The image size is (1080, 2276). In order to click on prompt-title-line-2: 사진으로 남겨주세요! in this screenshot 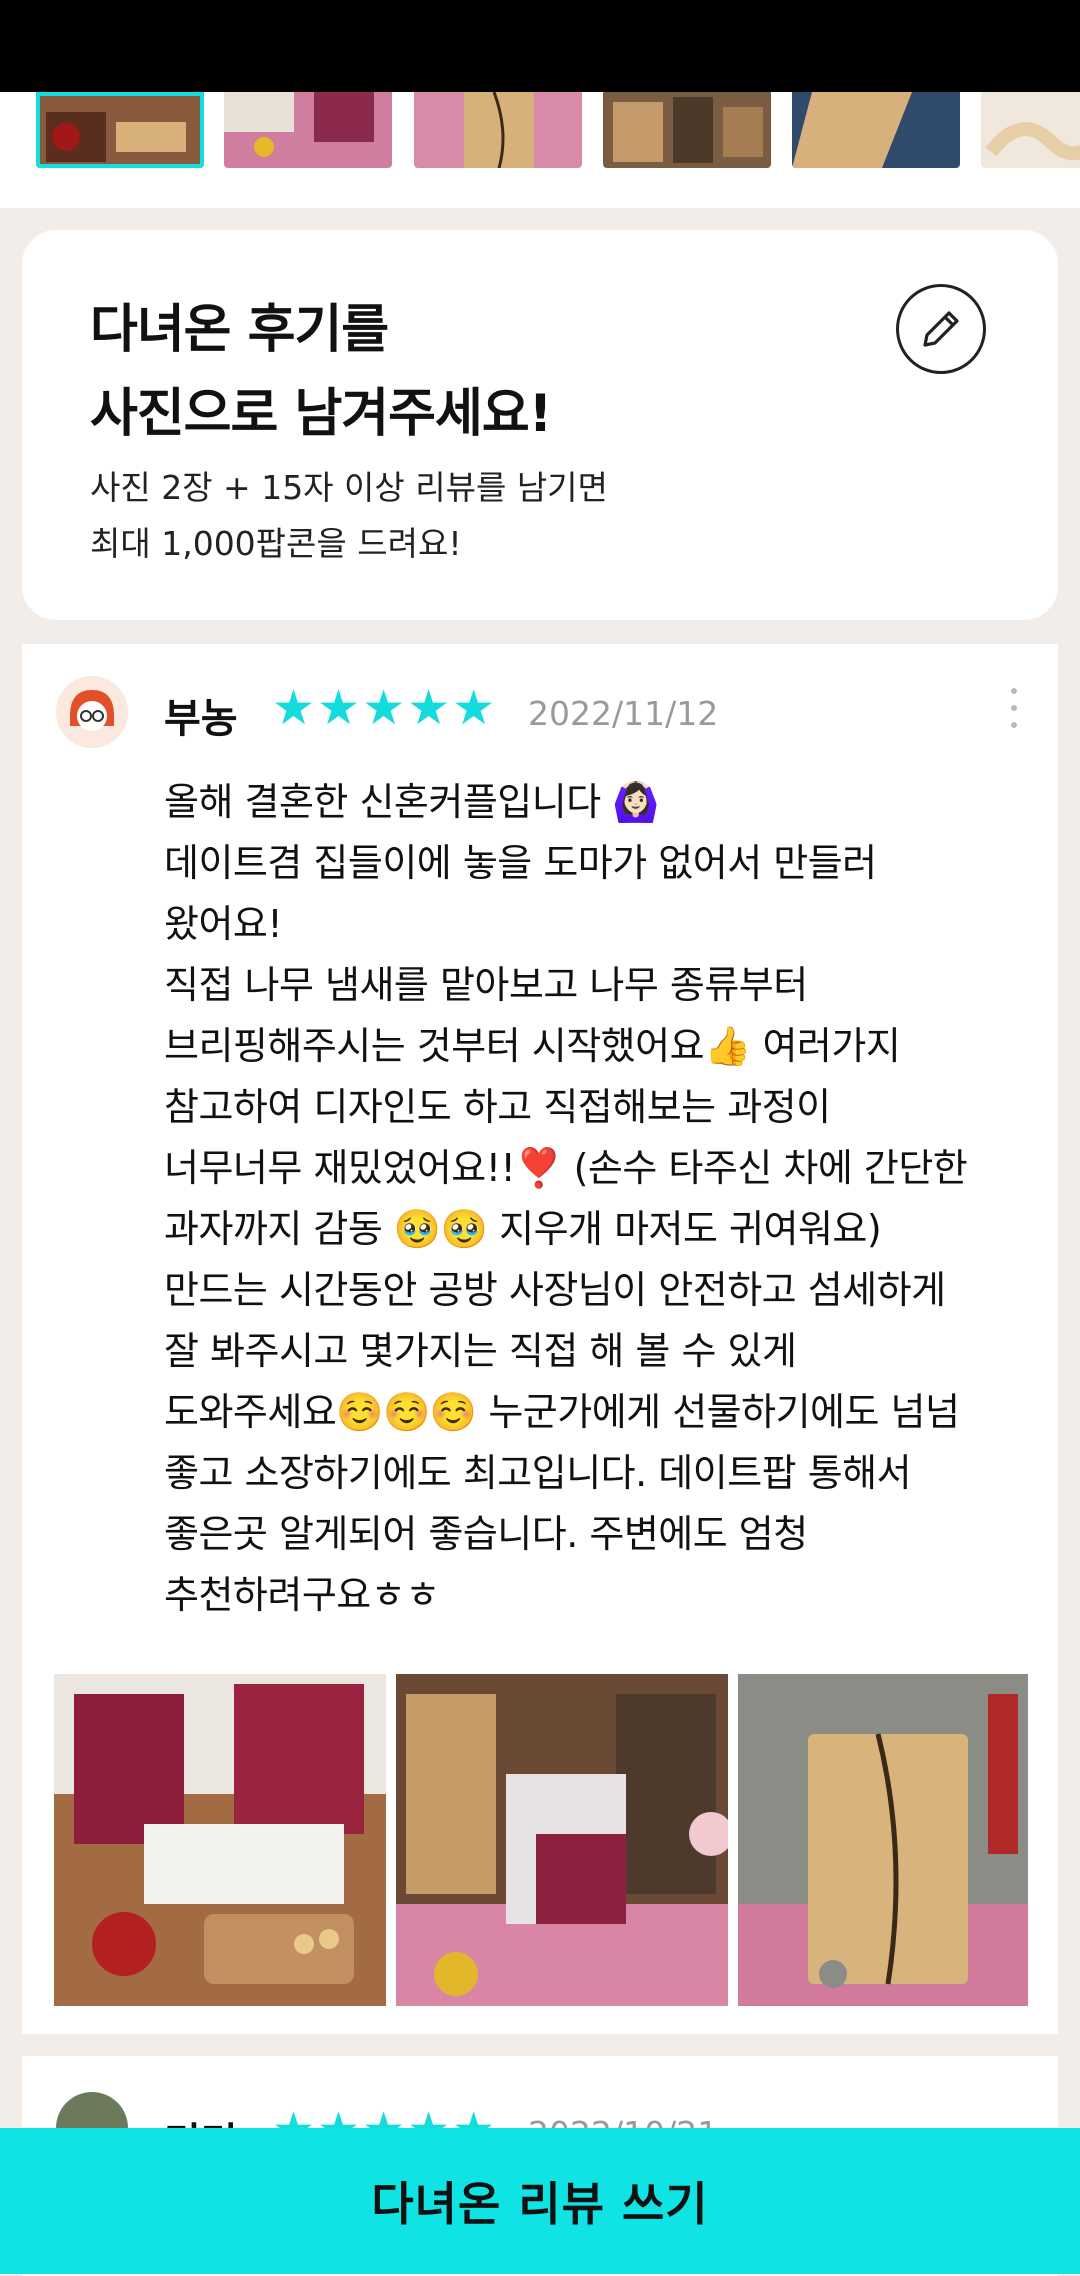, I will do `click(321, 414)`.